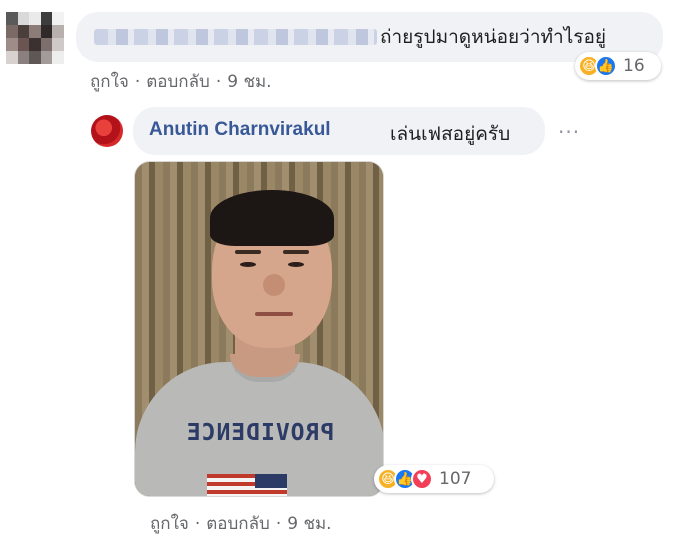 Image resolution: width=700 pixels, height=544 pixels. Describe the element at coordinates (35, 38) in the screenshot. I see `commenter-avatar-pixelated` at that location.